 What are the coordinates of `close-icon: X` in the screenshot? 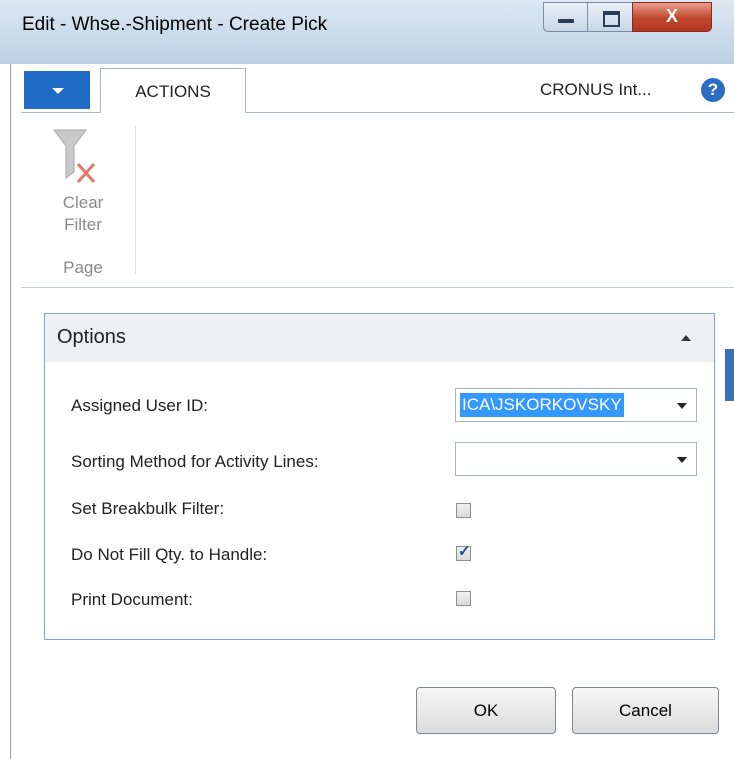 It's located at (671, 16).